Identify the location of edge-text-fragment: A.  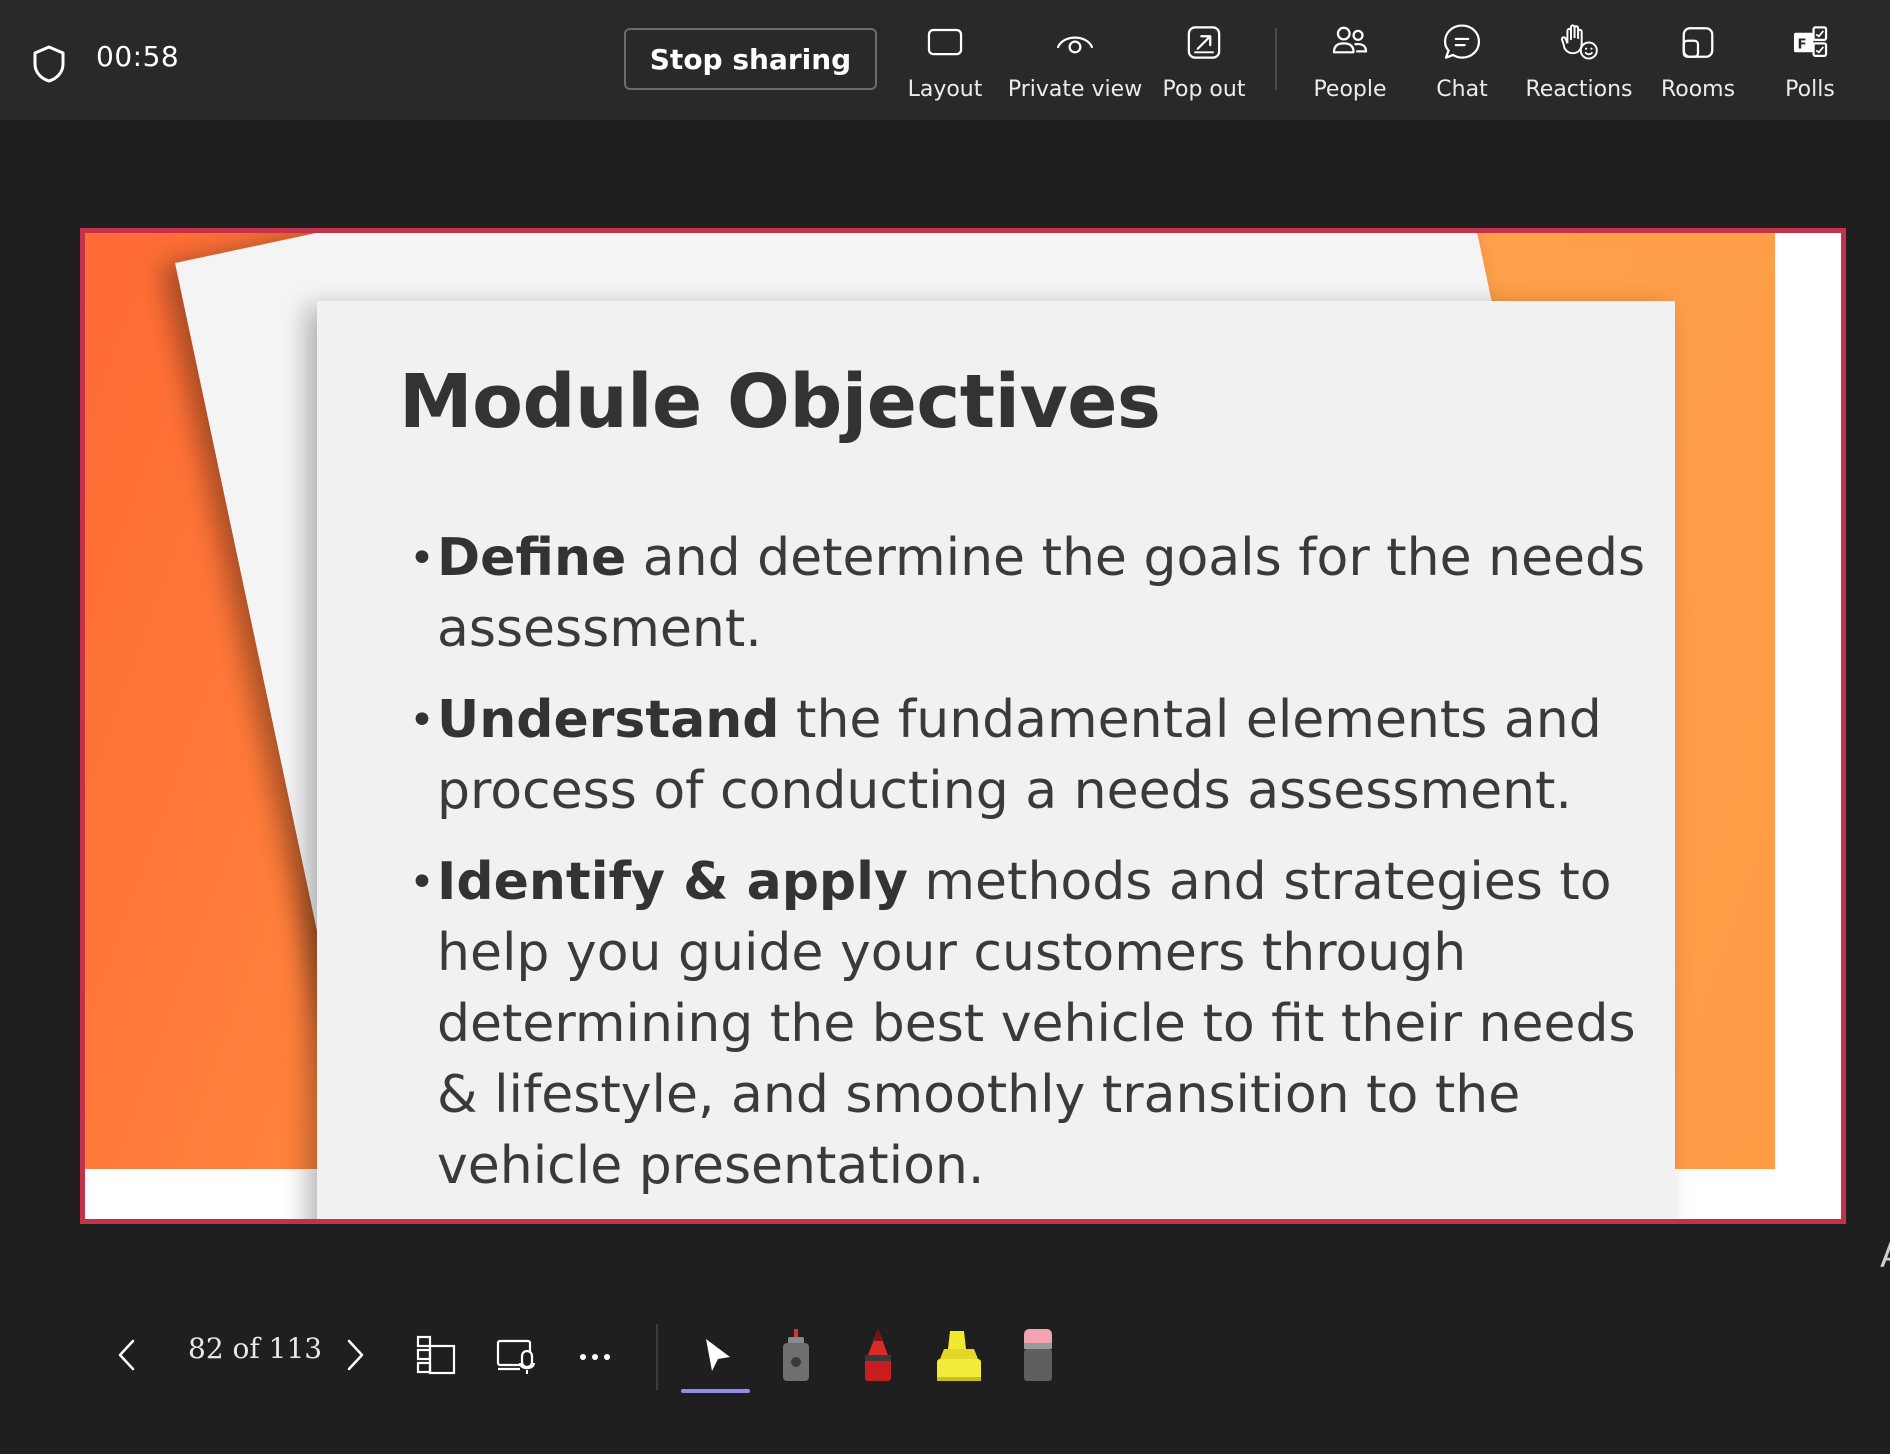
(1885, 1256).